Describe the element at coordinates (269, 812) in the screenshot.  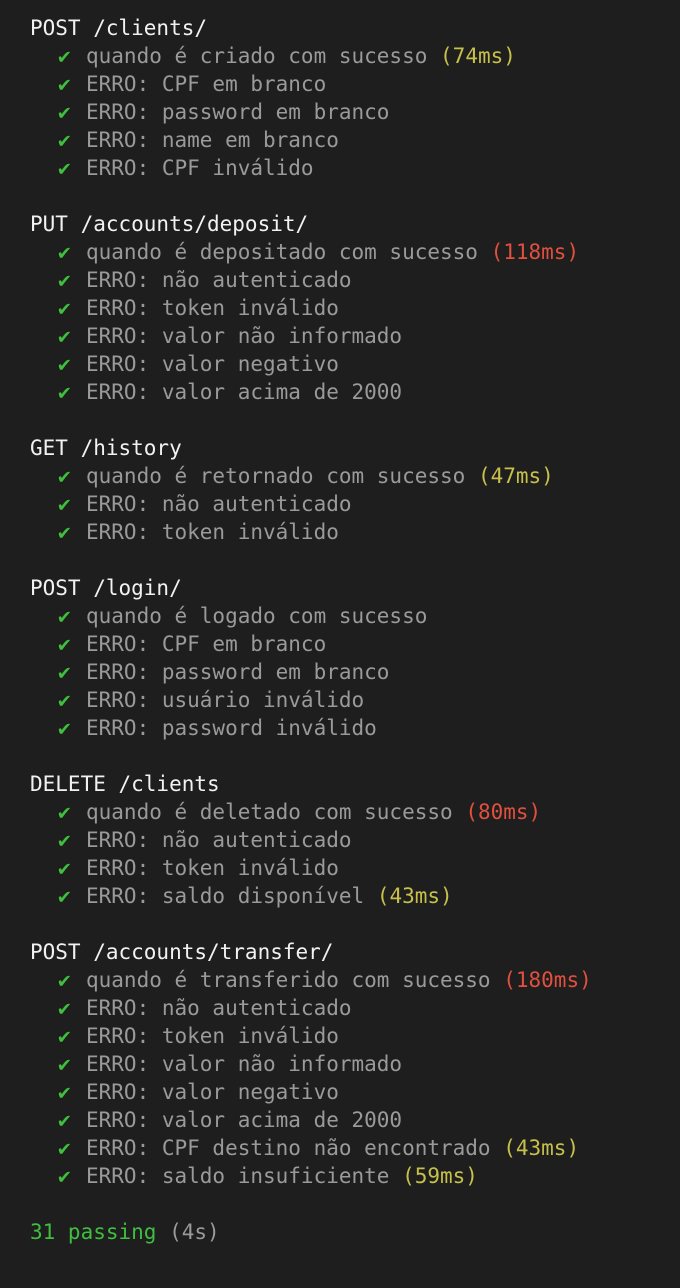
I see `test-name: quando é deletado com sucesso` at that location.